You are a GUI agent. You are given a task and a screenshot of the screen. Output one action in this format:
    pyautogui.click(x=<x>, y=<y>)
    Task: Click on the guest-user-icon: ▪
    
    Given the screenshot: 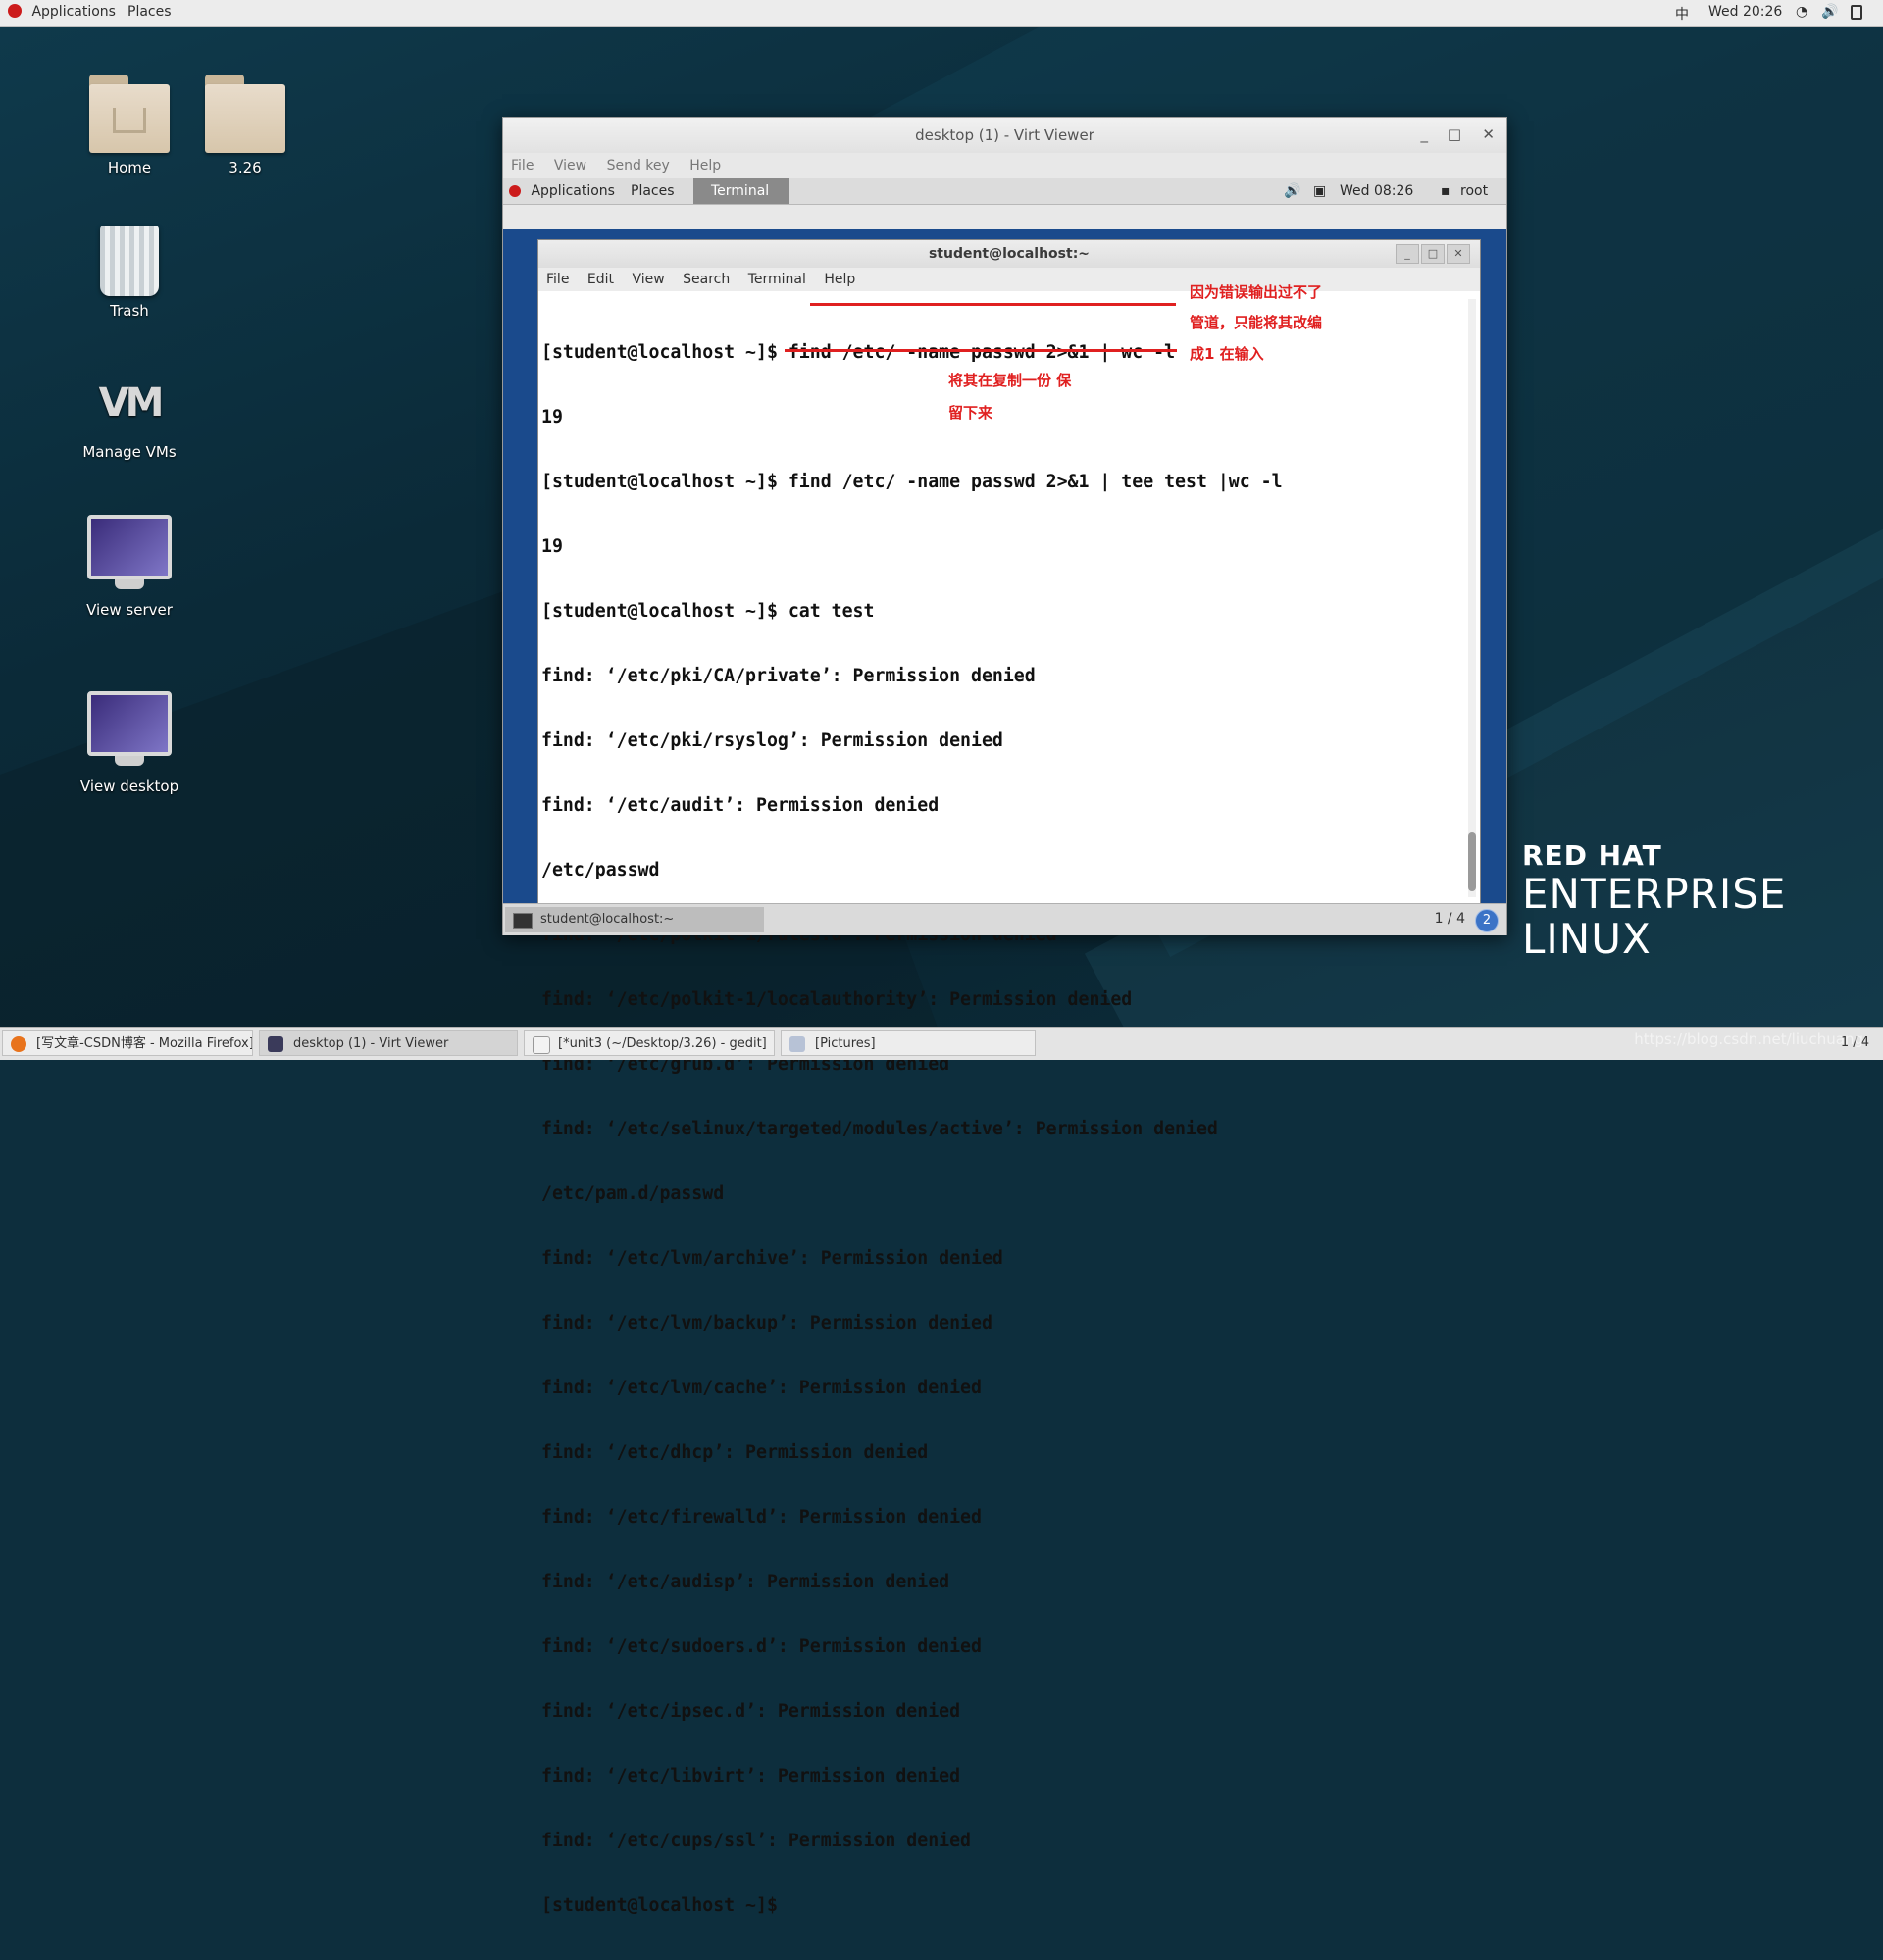 What is the action you would take?
    pyautogui.click(x=1446, y=191)
    